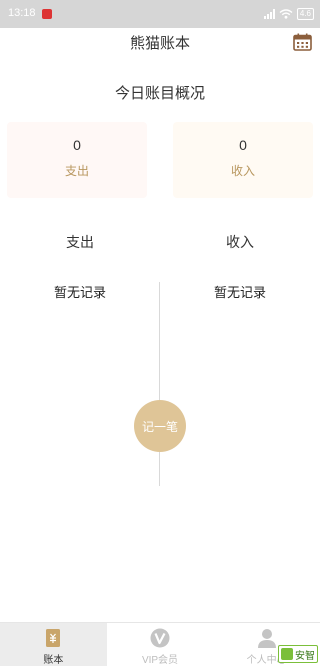 This screenshot has width=320, height=666. I want to click on notification-app-icon, so click(47, 14).